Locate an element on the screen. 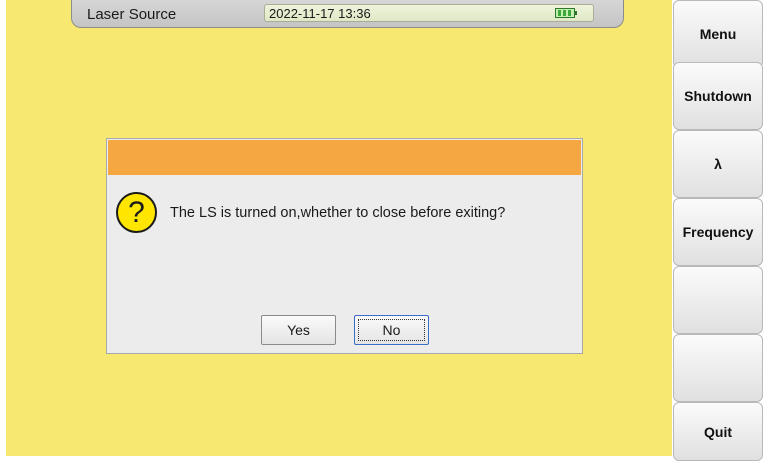 Image resolution: width=763 pixels, height=461 pixels. title-bar: Laser Source 2022-11-17 13:36 is located at coordinates (347, 14).